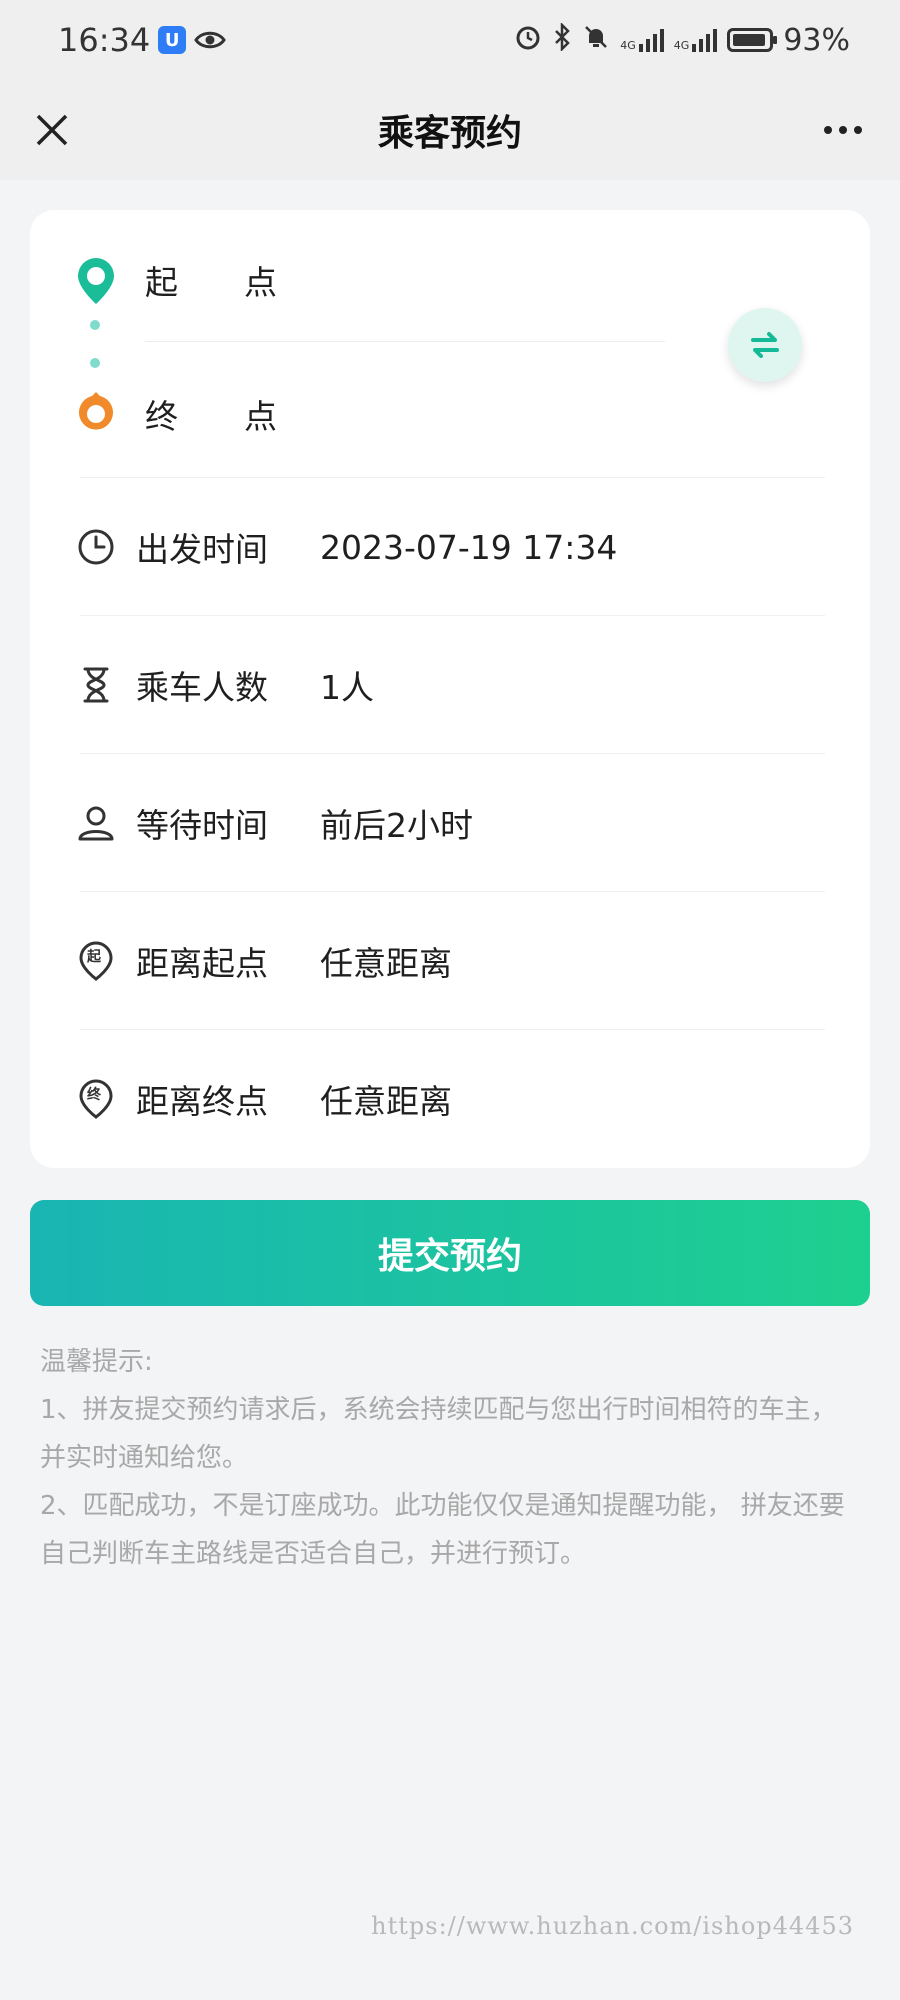 The height and width of the screenshot is (2000, 900). I want to click on distance-start-label: 距离起点, so click(202, 963).